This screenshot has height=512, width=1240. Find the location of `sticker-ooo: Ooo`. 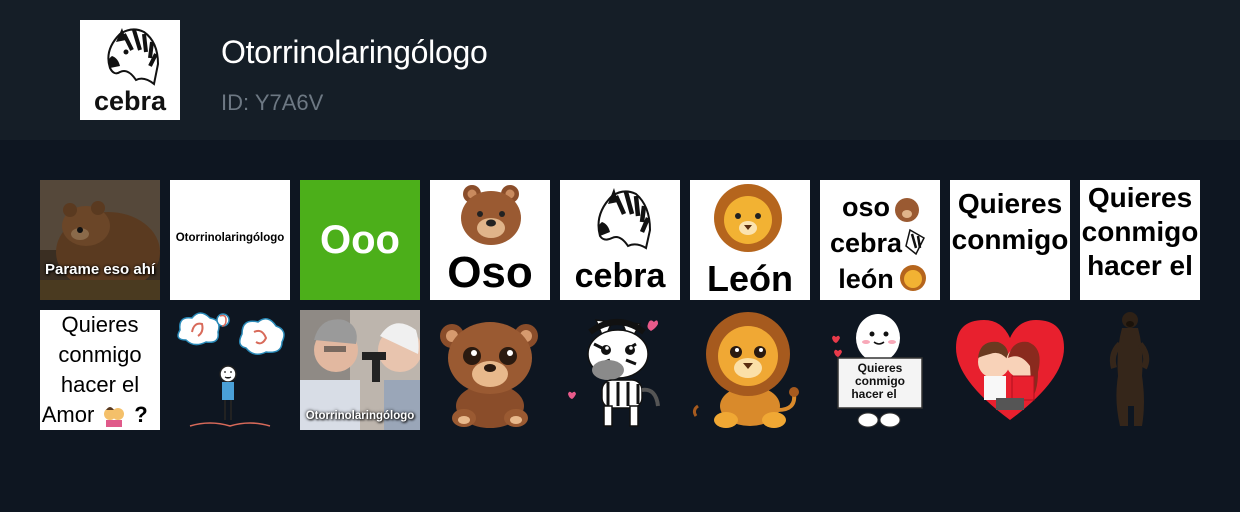

sticker-ooo: Ooo is located at coordinates (360, 240).